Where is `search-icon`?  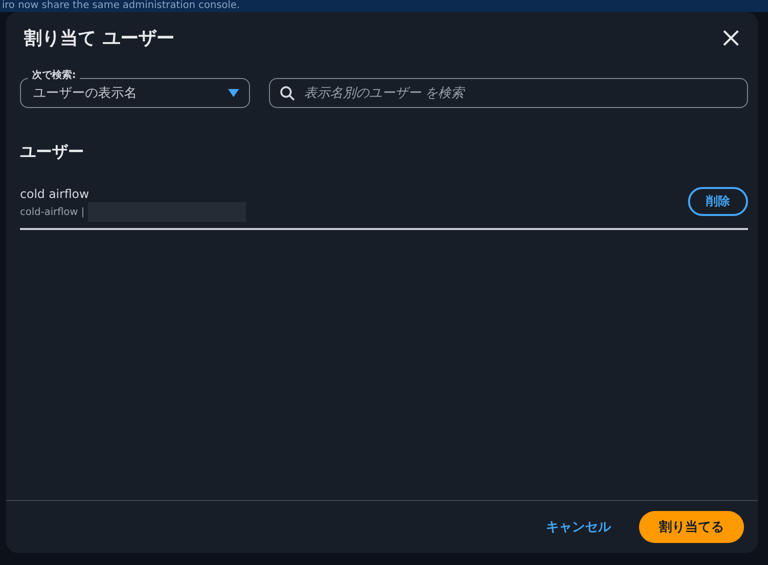 search-icon is located at coordinates (287, 93).